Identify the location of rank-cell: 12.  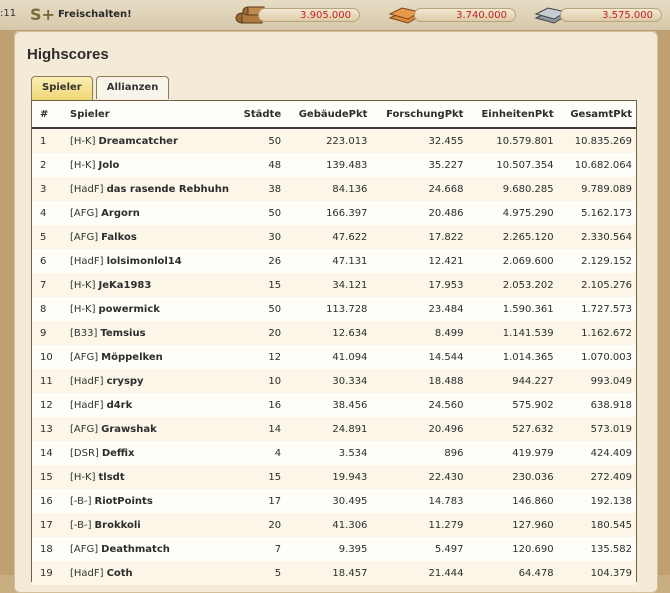
(49, 405).